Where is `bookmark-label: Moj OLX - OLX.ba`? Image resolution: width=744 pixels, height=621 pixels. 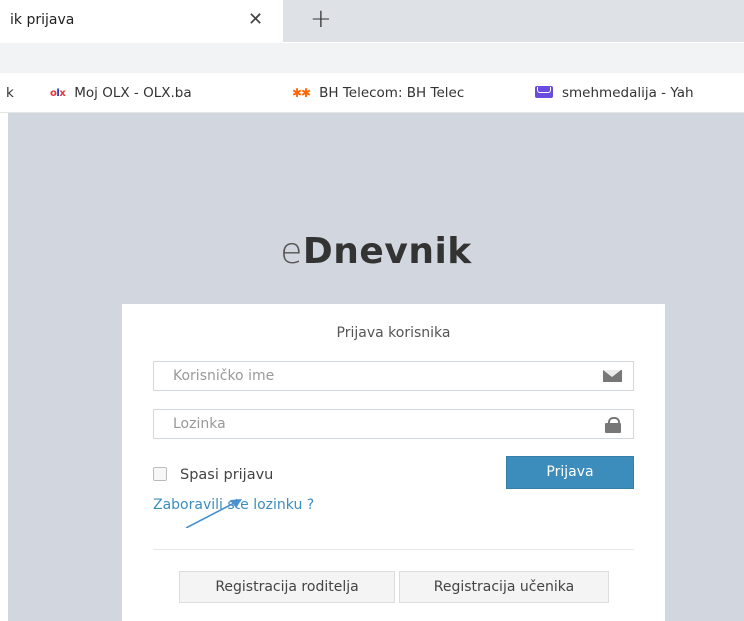 bookmark-label: Moj OLX - OLX.ba is located at coordinates (133, 93).